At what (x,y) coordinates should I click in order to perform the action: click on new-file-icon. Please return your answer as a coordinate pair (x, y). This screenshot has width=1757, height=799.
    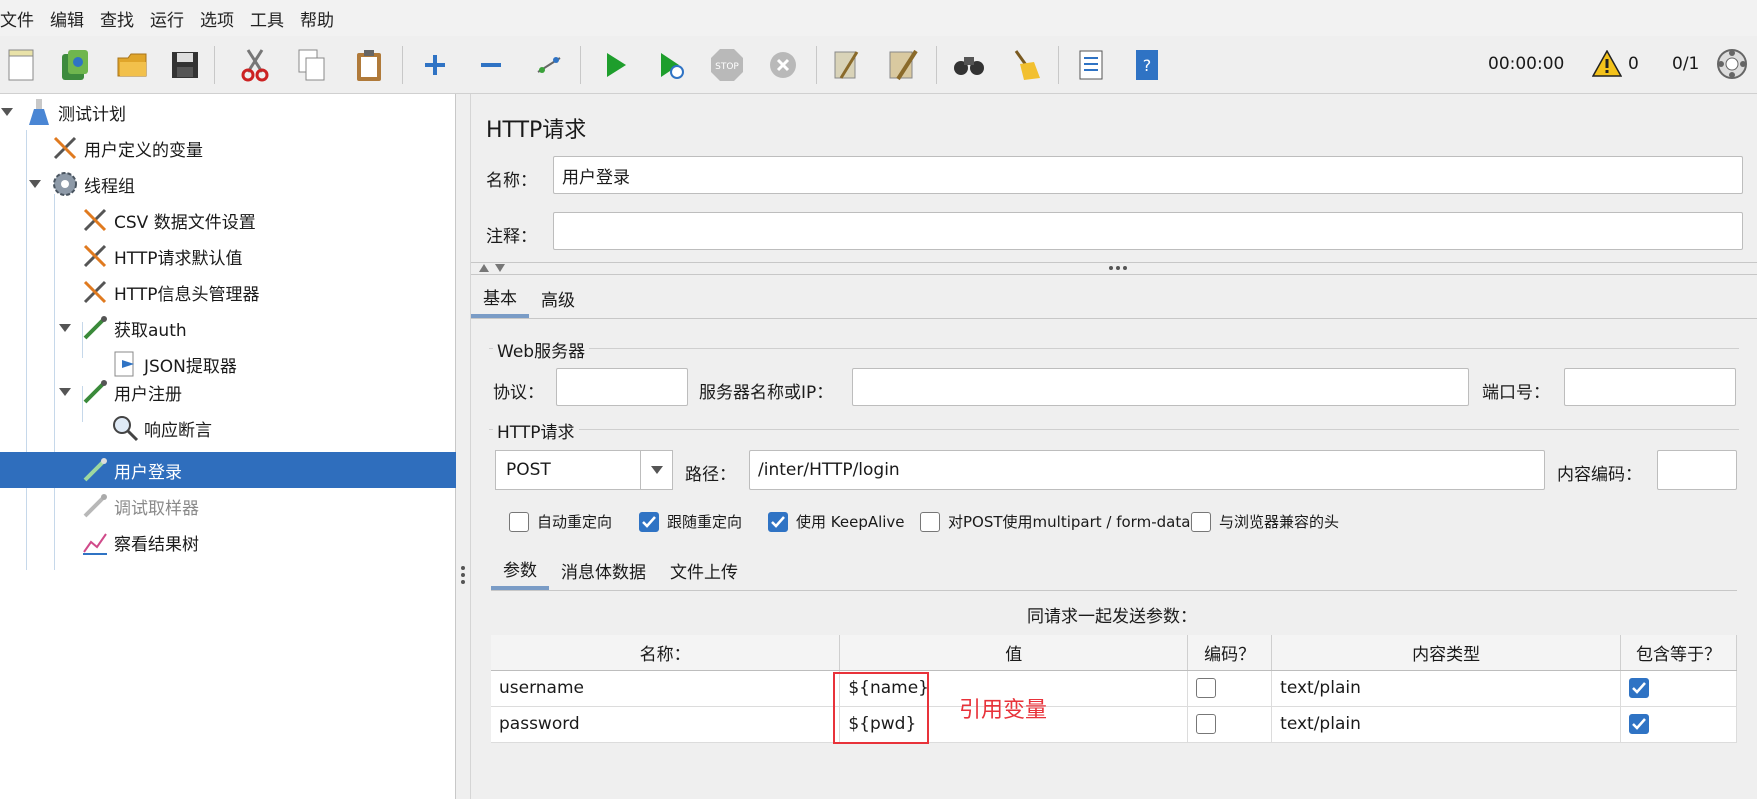
    Looking at the image, I should click on (21, 65).